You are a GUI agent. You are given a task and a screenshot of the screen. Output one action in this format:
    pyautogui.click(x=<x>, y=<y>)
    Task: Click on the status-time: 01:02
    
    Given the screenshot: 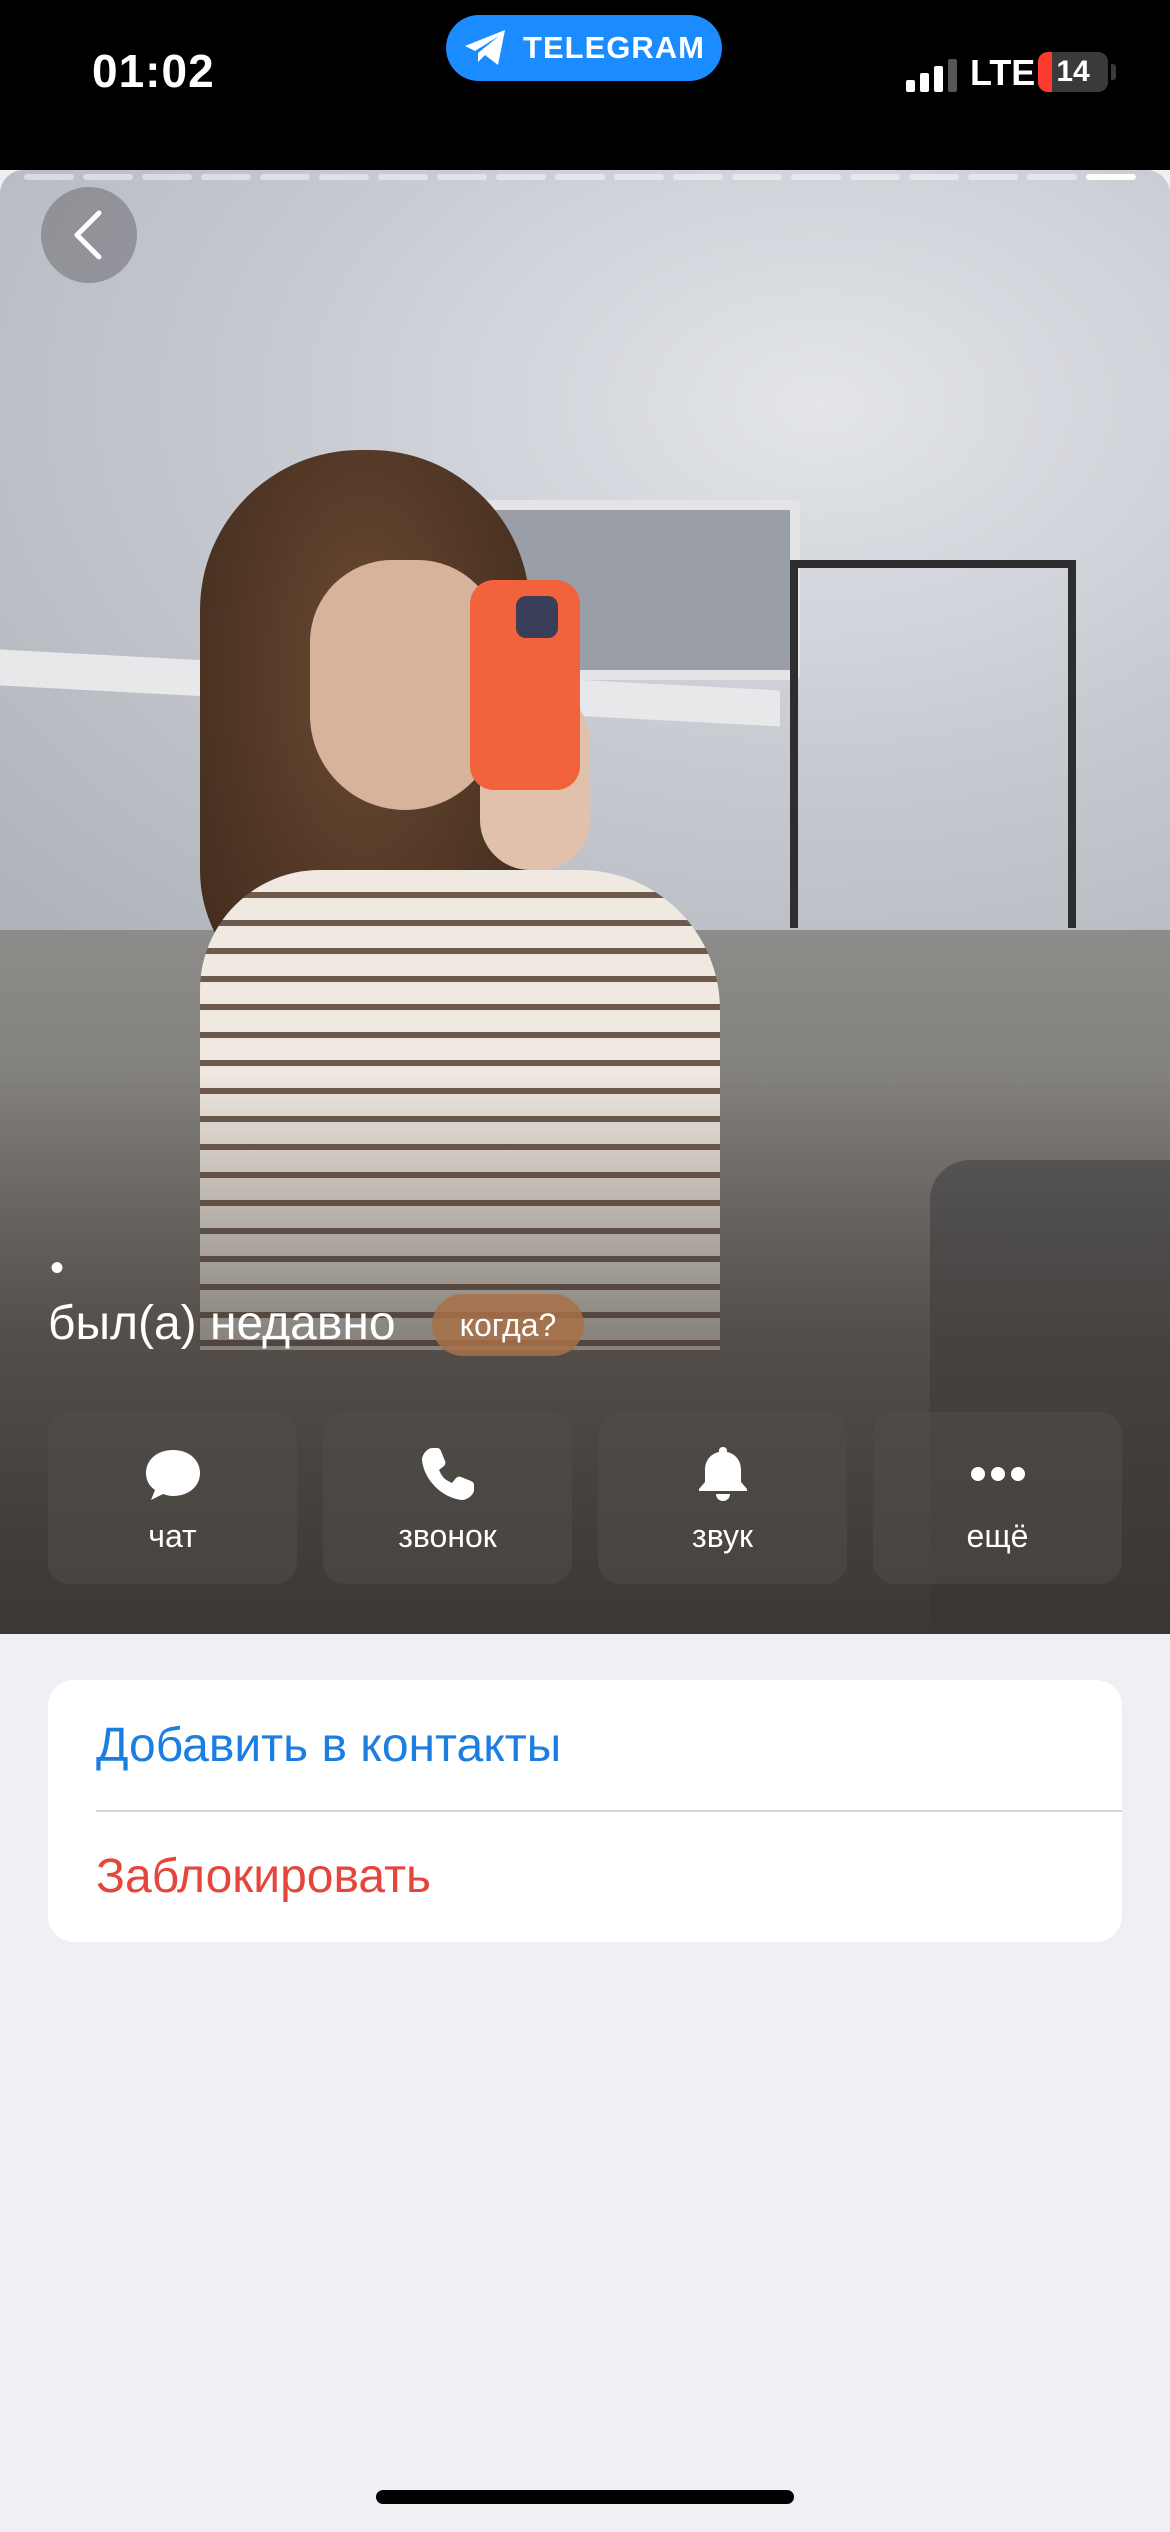 What is the action you would take?
    pyautogui.click(x=153, y=71)
    